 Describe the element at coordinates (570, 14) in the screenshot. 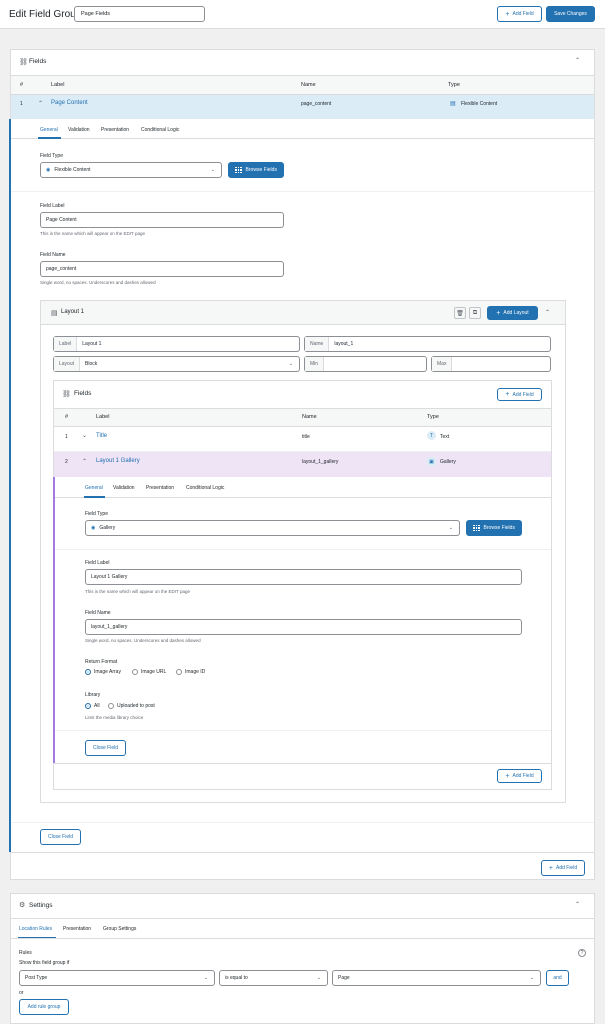

I see `save-changes-button: Save Changes` at that location.